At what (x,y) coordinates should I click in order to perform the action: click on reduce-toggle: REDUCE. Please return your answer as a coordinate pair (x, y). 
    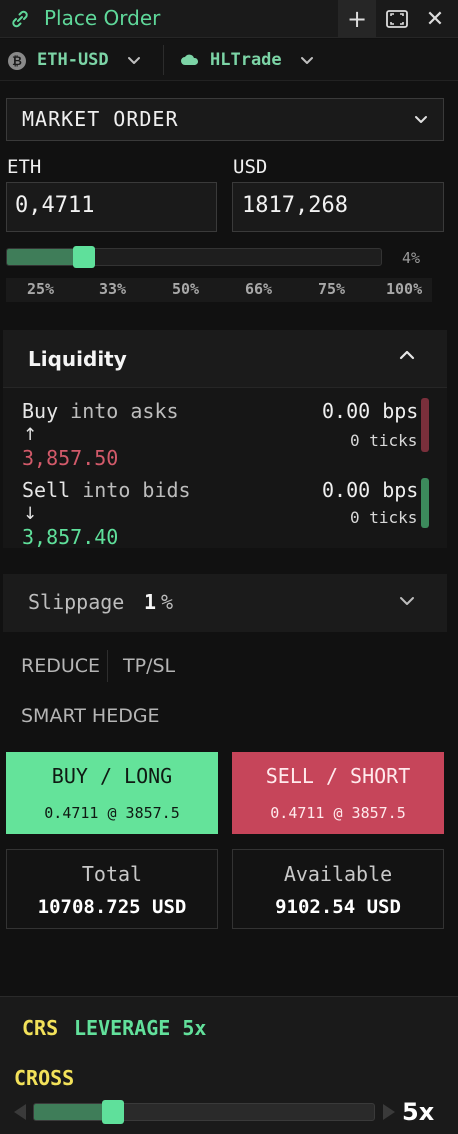
    Looking at the image, I should click on (60, 666).